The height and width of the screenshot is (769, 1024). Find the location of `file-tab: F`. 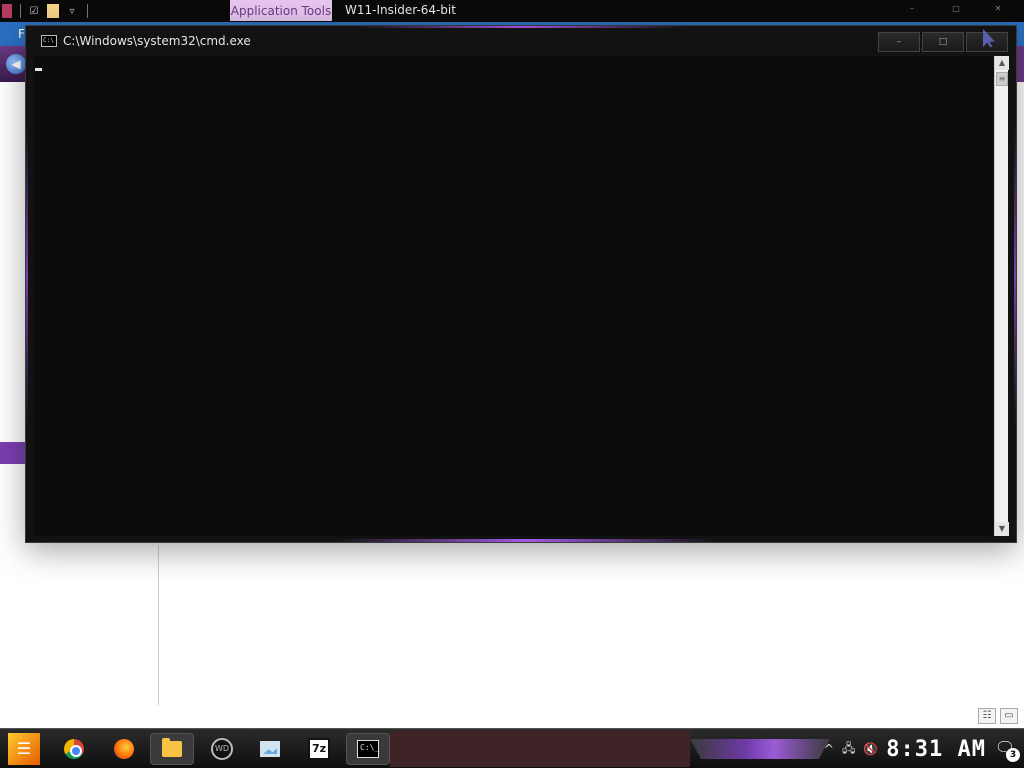

file-tab: F is located at coordinates (21, 34).